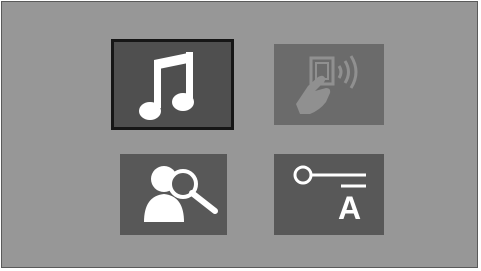 This screenshot has width=481, height=271. I want to click on user-search-tile, so click(173, 194).